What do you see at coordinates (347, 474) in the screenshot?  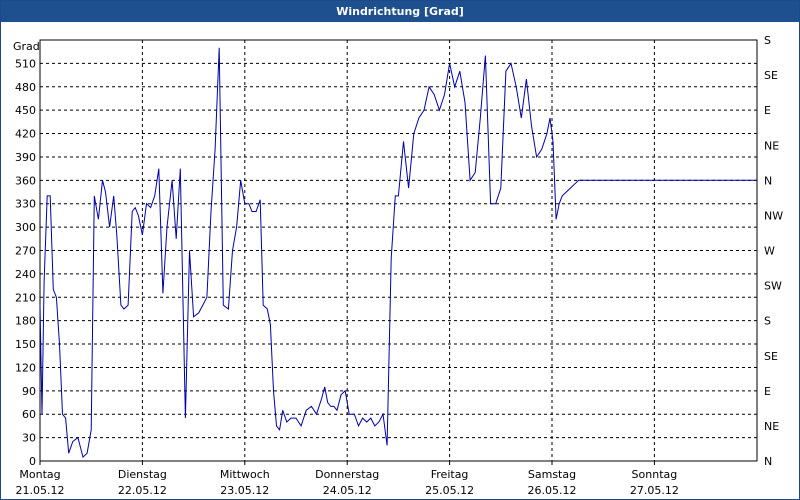 I see `x-tick-day-label: Donnerstag` at bounding box center [347, 474].